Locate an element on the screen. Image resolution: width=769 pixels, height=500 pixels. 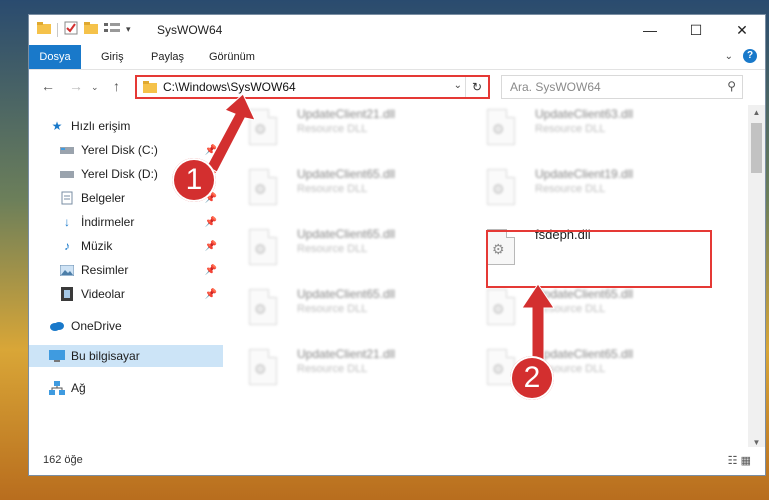
network-icon is located at coordinates (57, 388).